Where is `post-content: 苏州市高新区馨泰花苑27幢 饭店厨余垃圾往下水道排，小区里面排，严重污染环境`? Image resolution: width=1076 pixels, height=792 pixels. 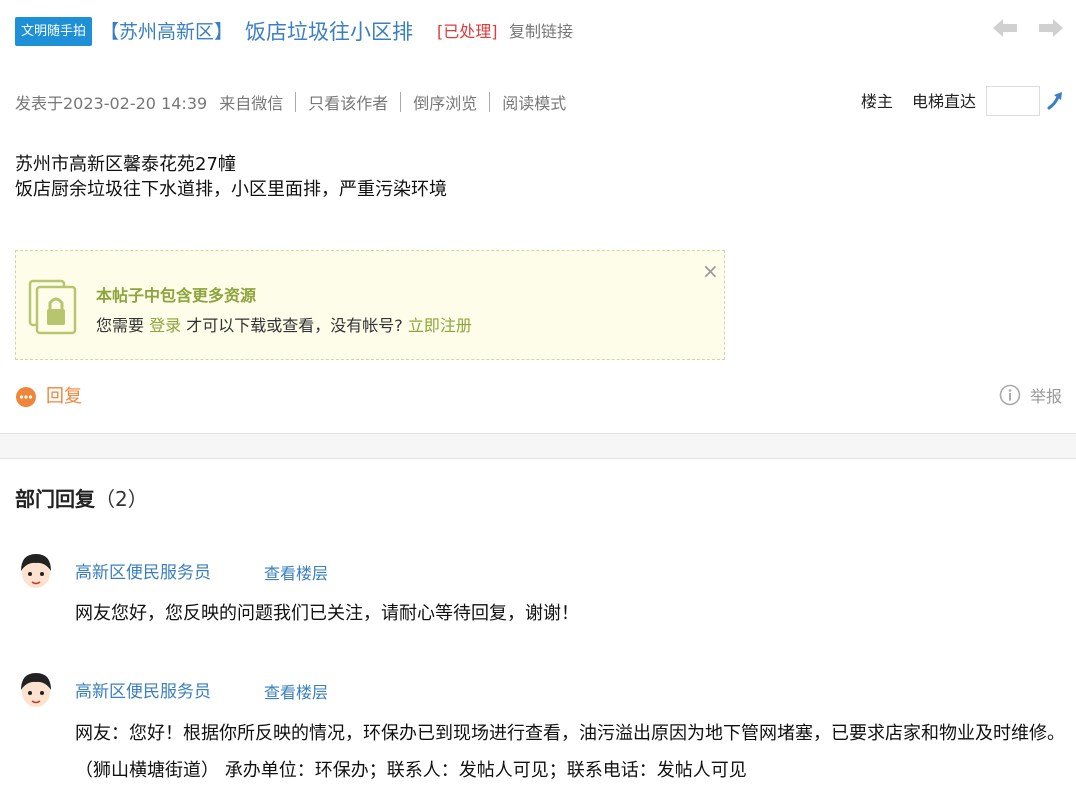 post-content: 苏州市高新区馨泰花苑27幢 饭店厨余垃圾往下水道排，小区里面排，严重污染环境 is located at coordinates (231, 177).